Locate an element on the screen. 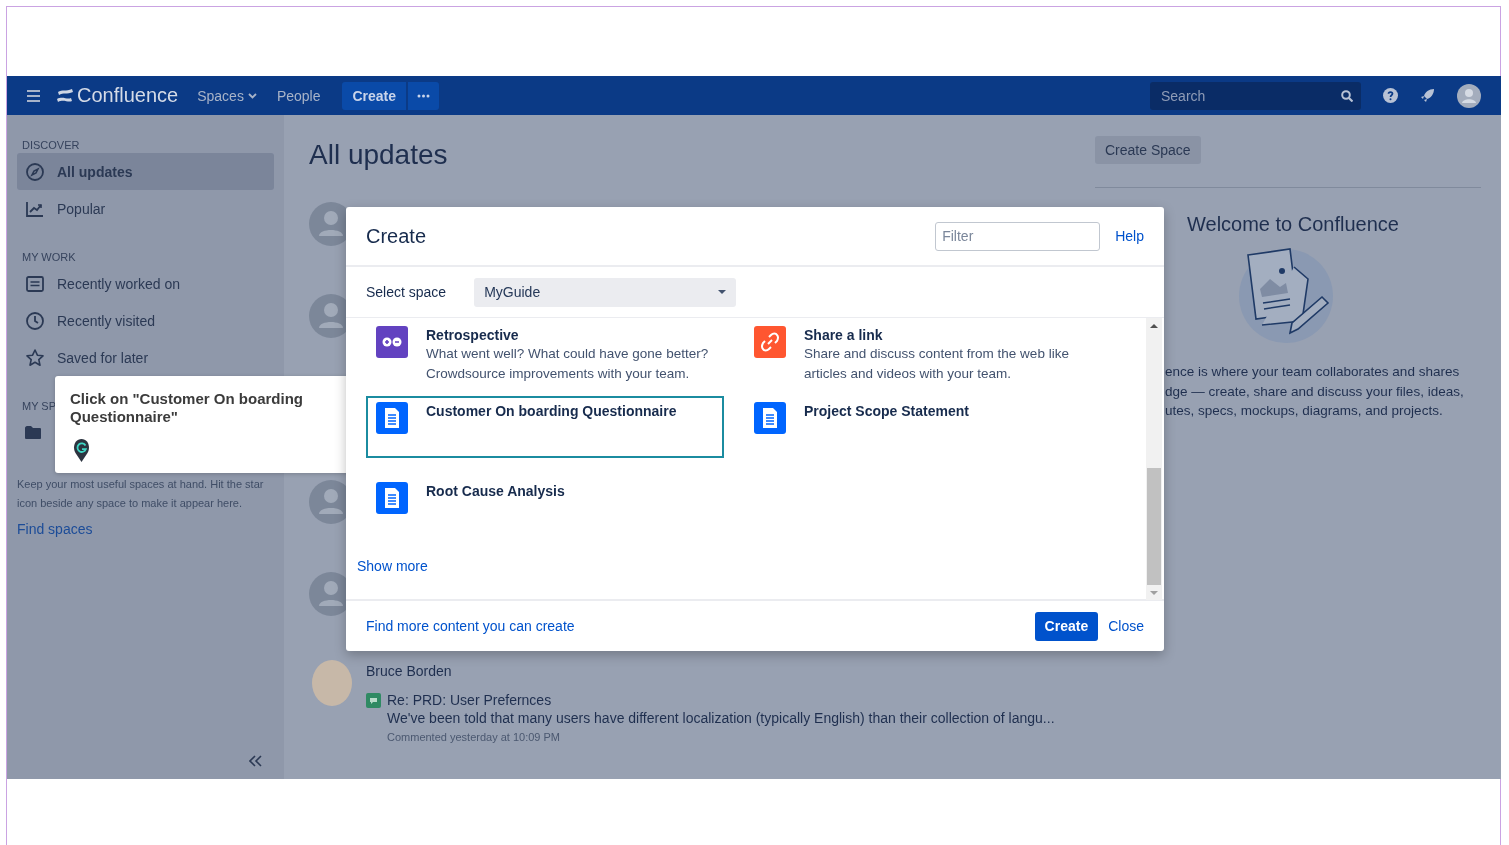  create-space-button: Create Space is located at coordinates (1148, 150).